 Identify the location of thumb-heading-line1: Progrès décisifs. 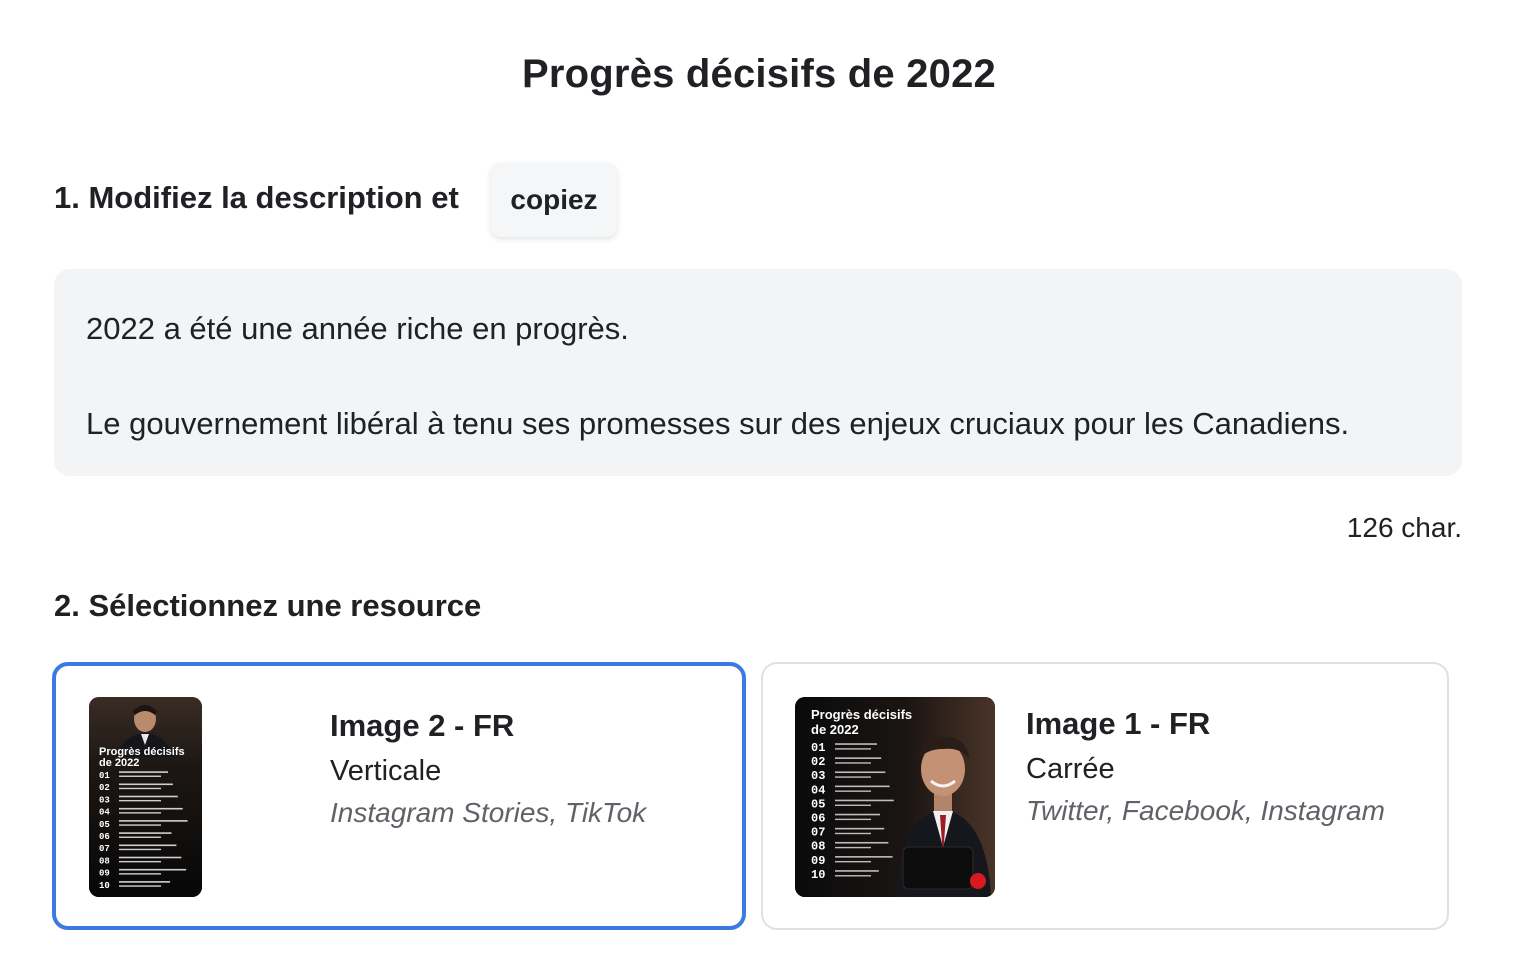
(861, 714).